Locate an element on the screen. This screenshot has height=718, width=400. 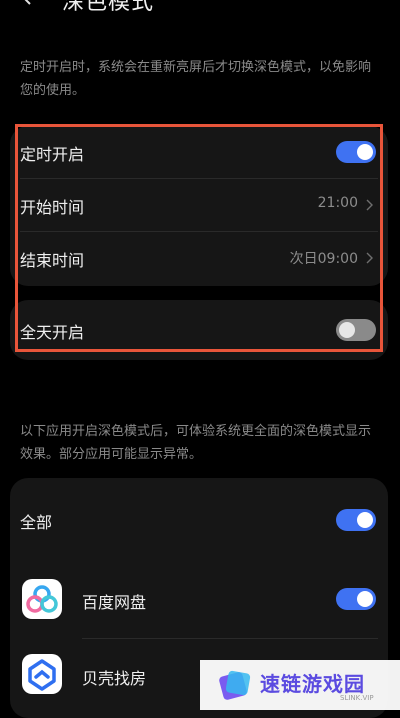
scheduled-on-toggle is located at coordinates (356, 152).